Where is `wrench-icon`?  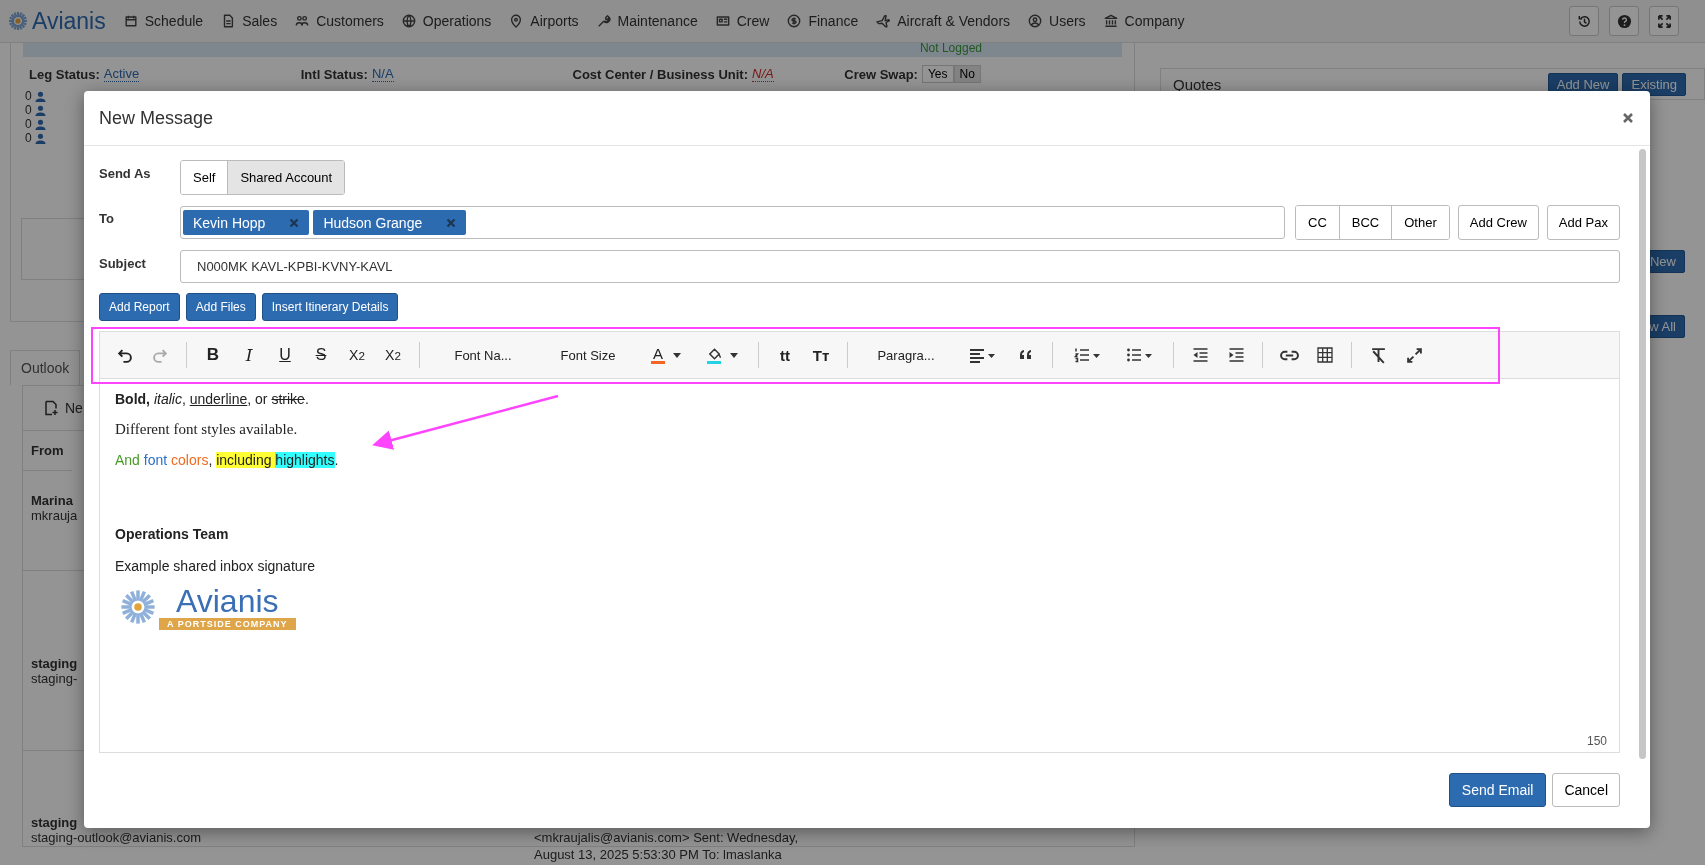 wrench-icon is located at coordinates (603, 21).